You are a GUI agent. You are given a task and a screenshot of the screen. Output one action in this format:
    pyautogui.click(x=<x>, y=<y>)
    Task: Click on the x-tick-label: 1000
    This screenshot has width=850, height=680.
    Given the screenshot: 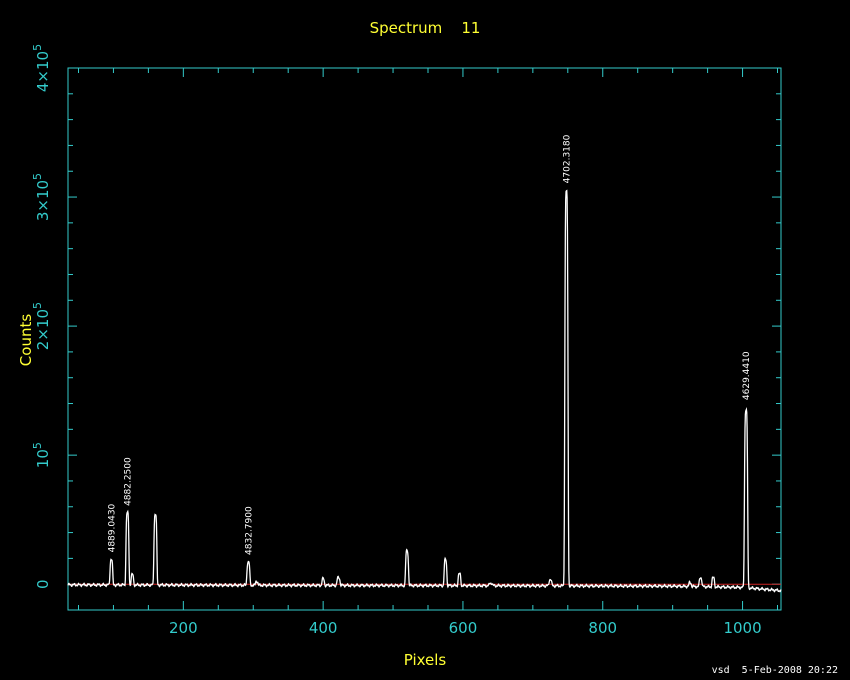 What is the action you would take?
    pyautogui.click(x=742, y=628)
    